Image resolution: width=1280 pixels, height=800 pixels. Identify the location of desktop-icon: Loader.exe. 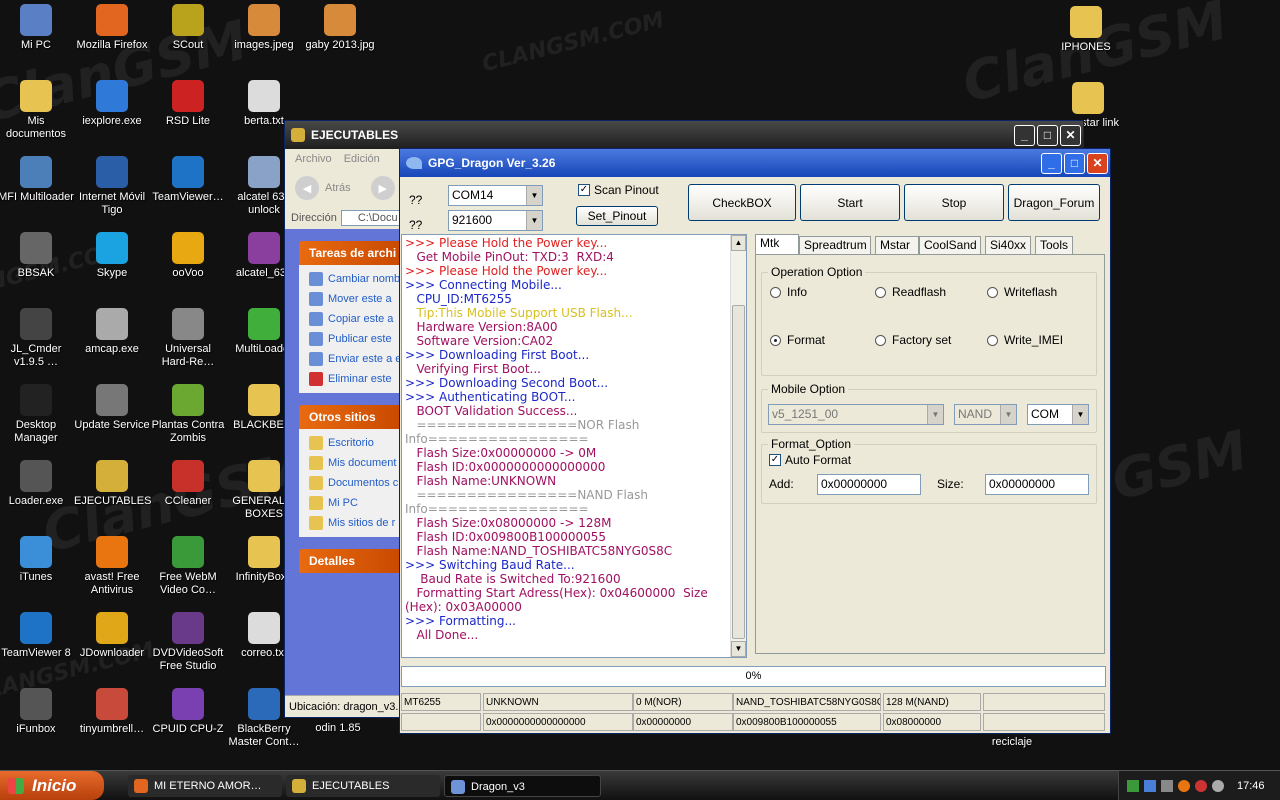
(37, 484).